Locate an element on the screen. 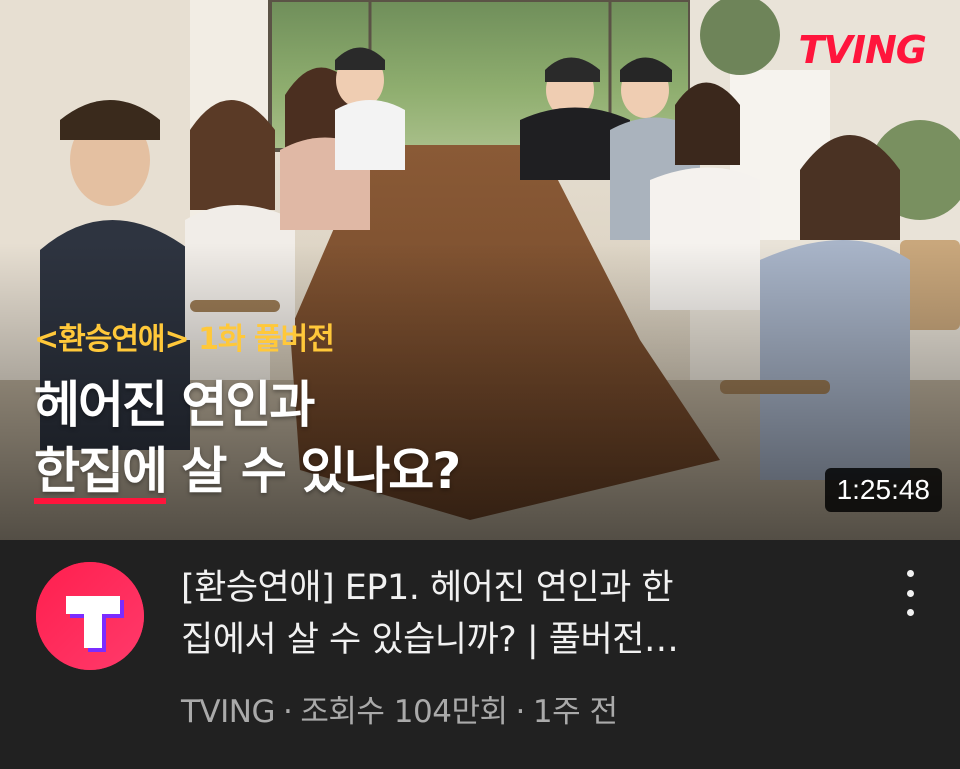 This screenshot has height=769, width=960. tving-logo: TVING is located at coordinates (862, 50).